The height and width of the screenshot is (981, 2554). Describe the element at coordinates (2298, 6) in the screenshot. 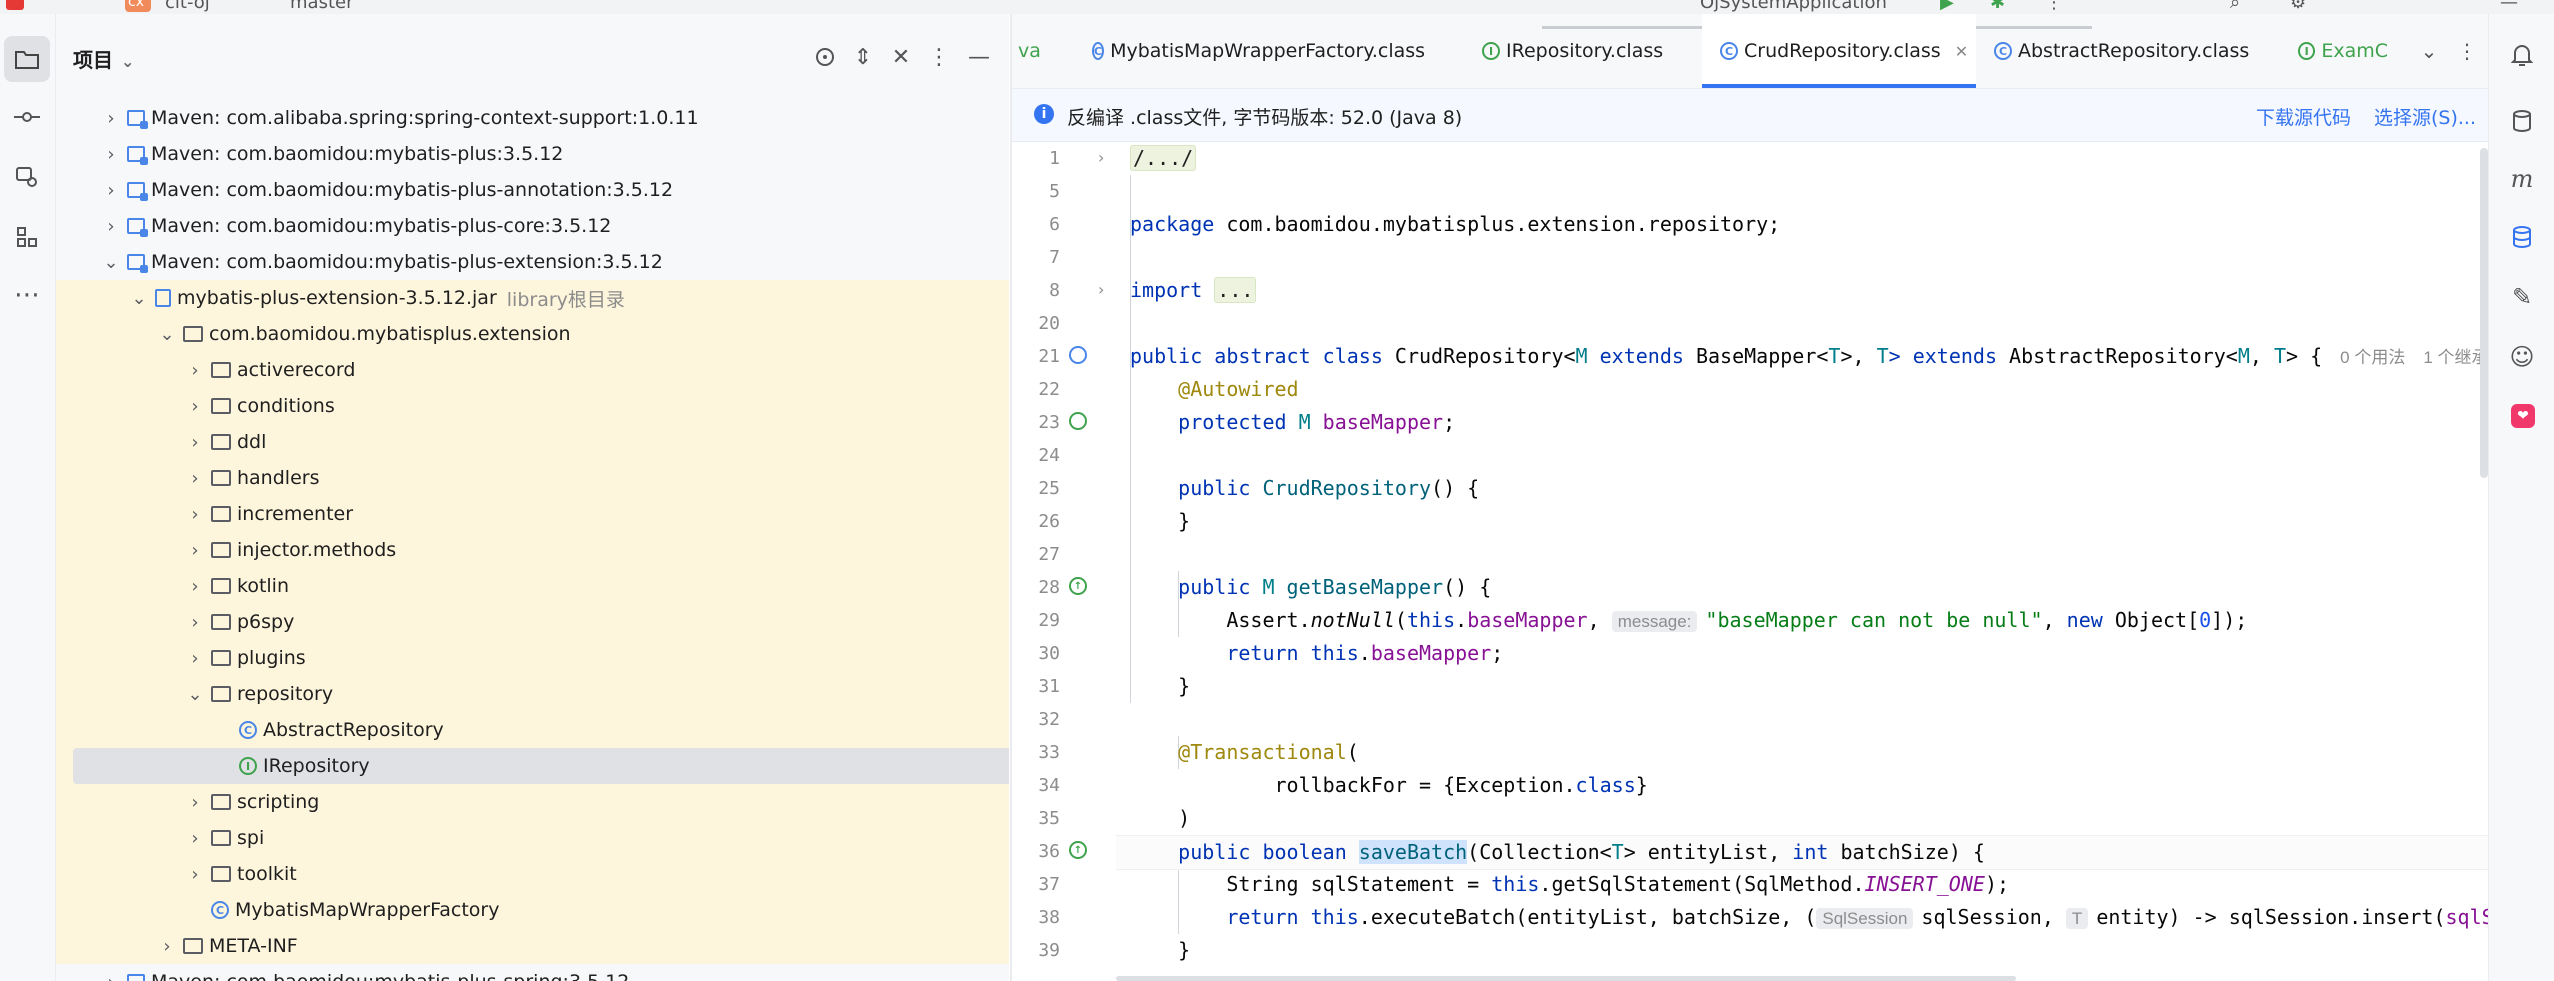

I see `settings-icon: ⚙` at that location.